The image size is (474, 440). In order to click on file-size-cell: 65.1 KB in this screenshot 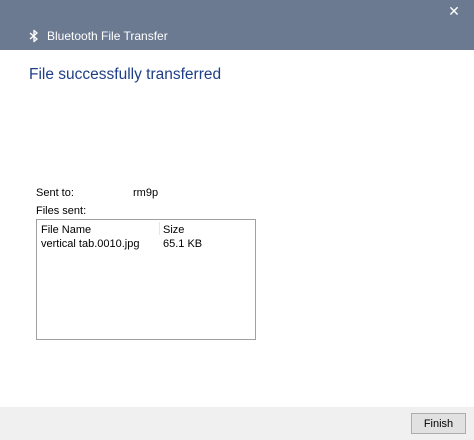, I will do `click(183, 244)`.